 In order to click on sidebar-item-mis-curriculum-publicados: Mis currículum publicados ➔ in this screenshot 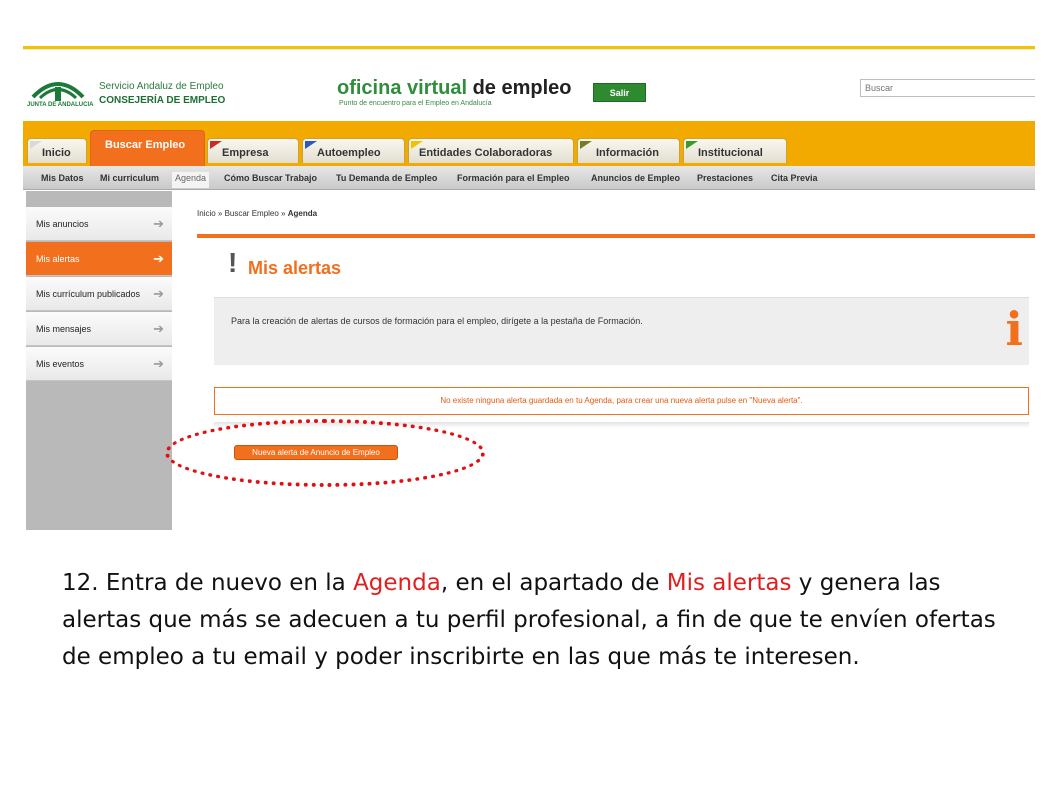, I will do `click(99, 294)`.